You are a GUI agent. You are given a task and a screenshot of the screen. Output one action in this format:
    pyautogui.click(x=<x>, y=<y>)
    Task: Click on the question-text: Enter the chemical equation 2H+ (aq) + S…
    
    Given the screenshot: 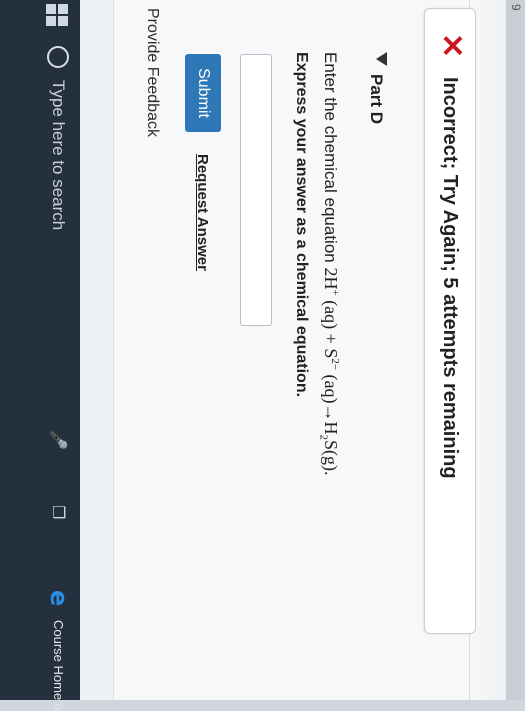 What is the action you would take?
    pyautogui.click(x=329, y=264)
    